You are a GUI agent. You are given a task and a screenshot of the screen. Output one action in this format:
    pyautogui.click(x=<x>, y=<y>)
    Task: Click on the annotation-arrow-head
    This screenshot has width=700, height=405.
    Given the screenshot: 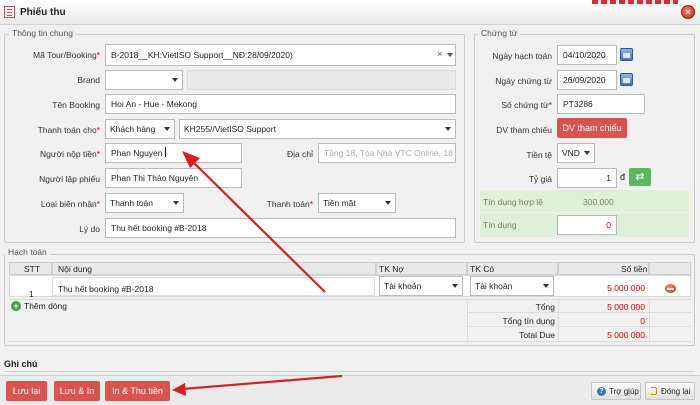 What is the action you would take?
    pyautogui.click(x=179, y=389)
    